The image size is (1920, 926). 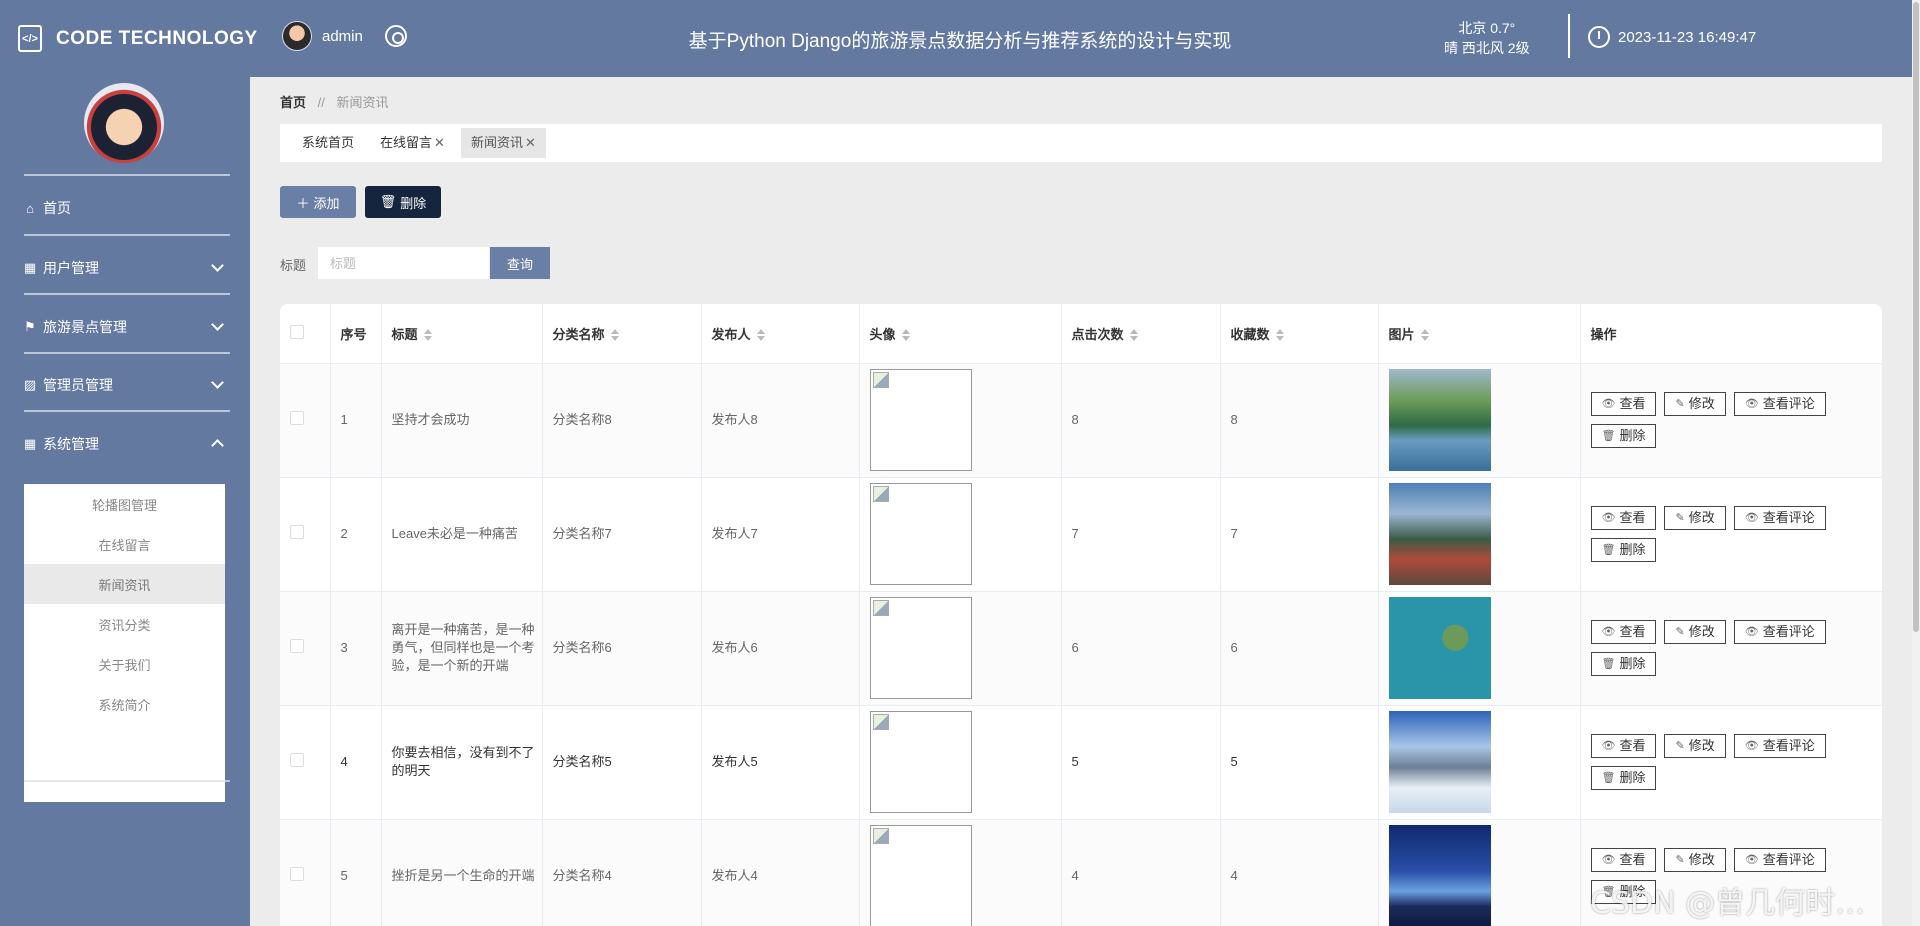 What do you see at coordinates (362, 102) in the screenshot?
I see `breadcrumb-current: 新闻资讯` at bounding box center [362, 102].